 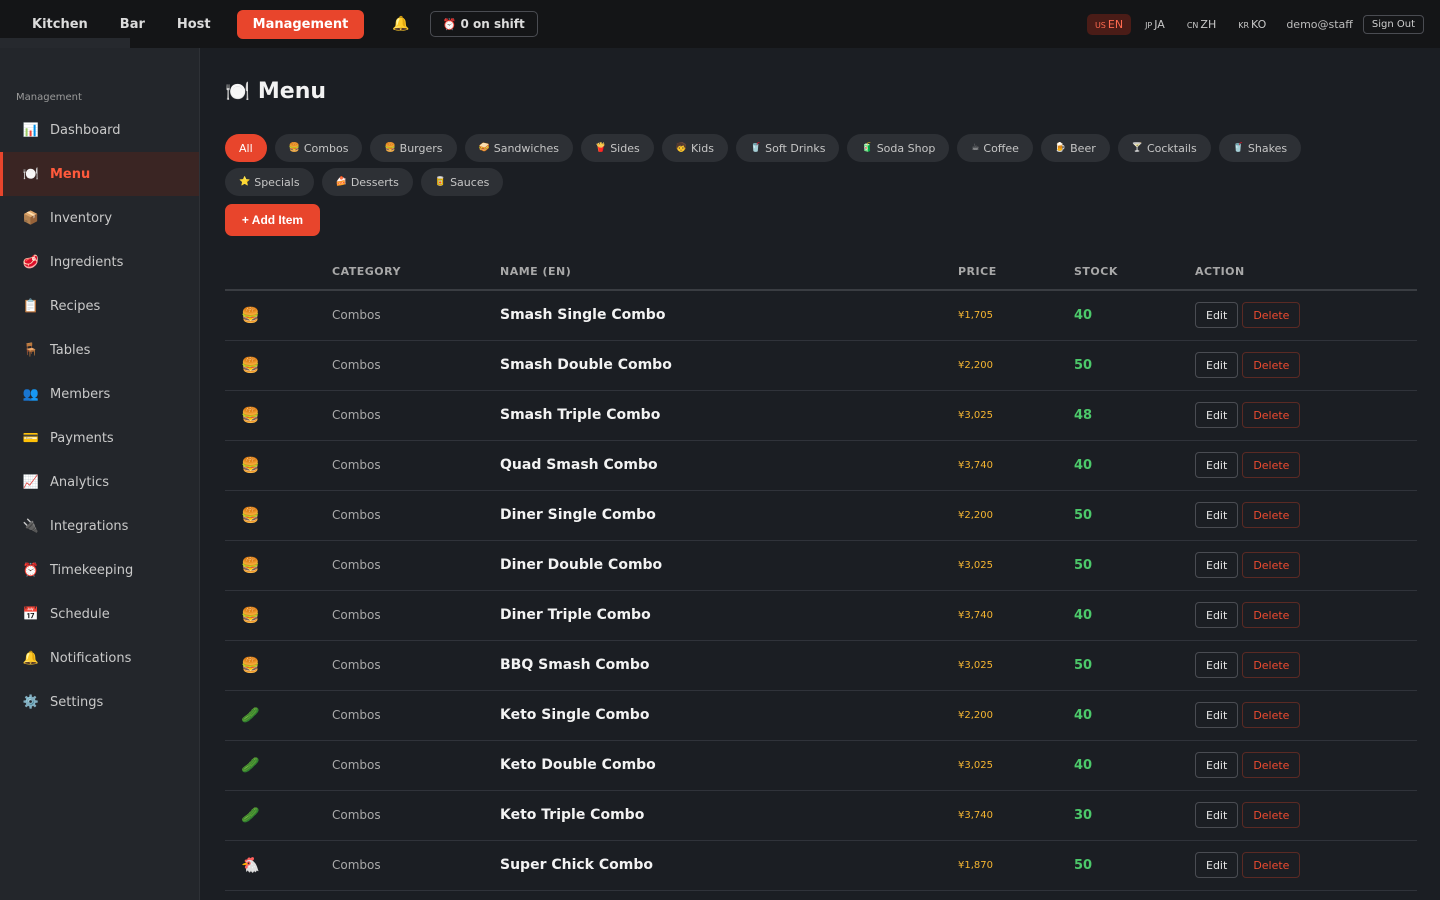 I want to click on sidebar-item-analytics: 📈 Analytics, so click(x=99, y=482).